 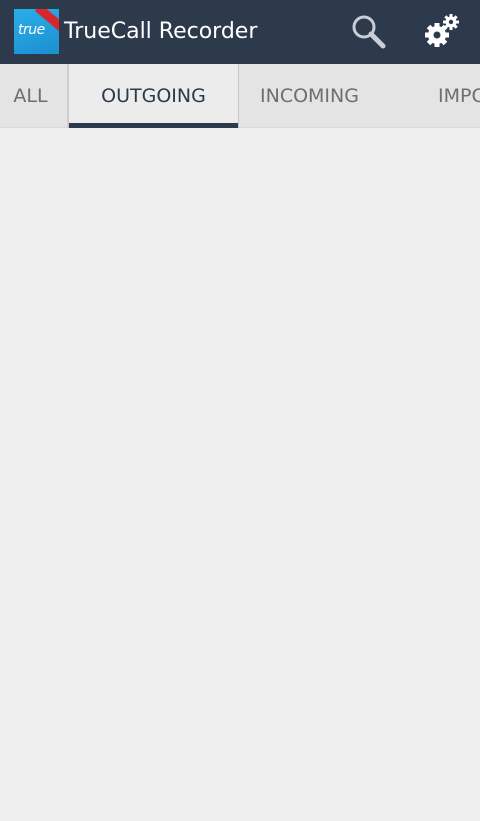 I want to click on tab-outgoing: OUTGOING, so click(x=153, y=96).